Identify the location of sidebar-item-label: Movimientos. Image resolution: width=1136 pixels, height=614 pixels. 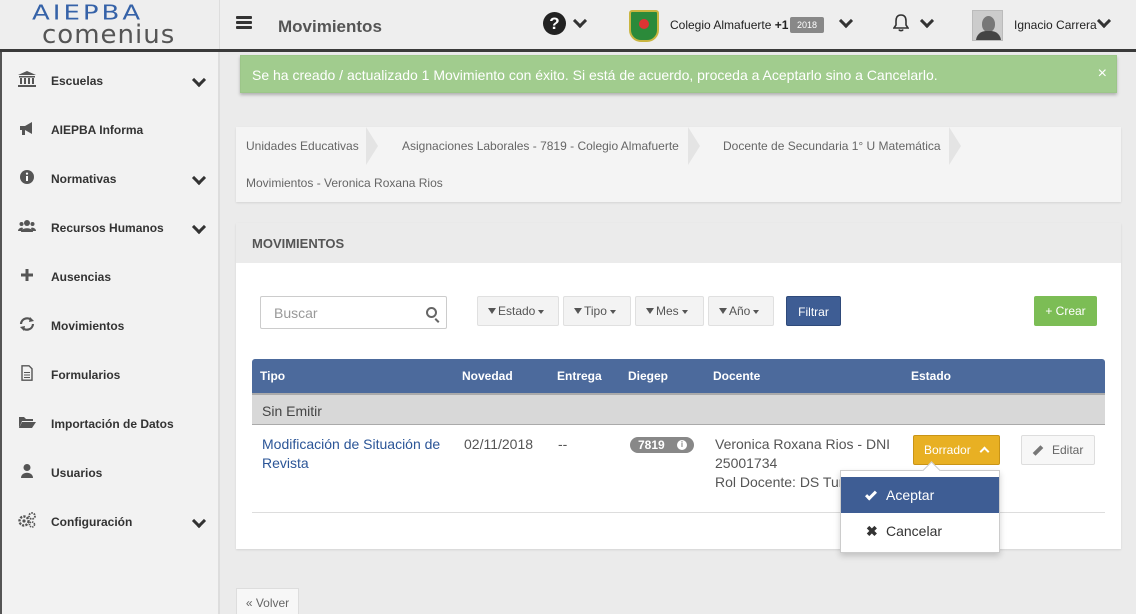
(88, 326).